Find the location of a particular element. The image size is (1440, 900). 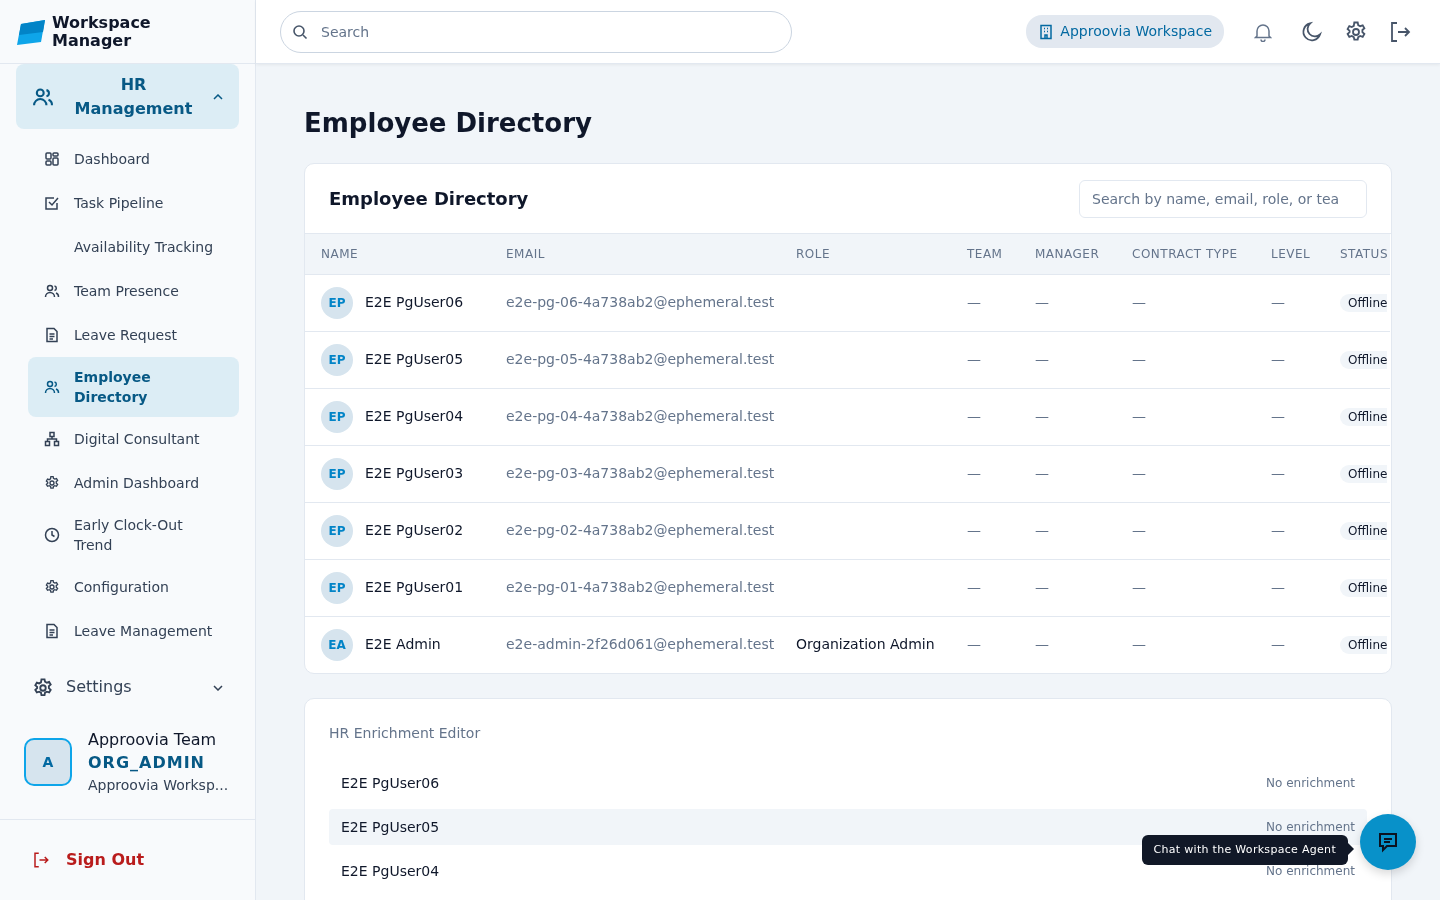

workspace-button: Approovia Workspace is located at coordinates (1125, 31).